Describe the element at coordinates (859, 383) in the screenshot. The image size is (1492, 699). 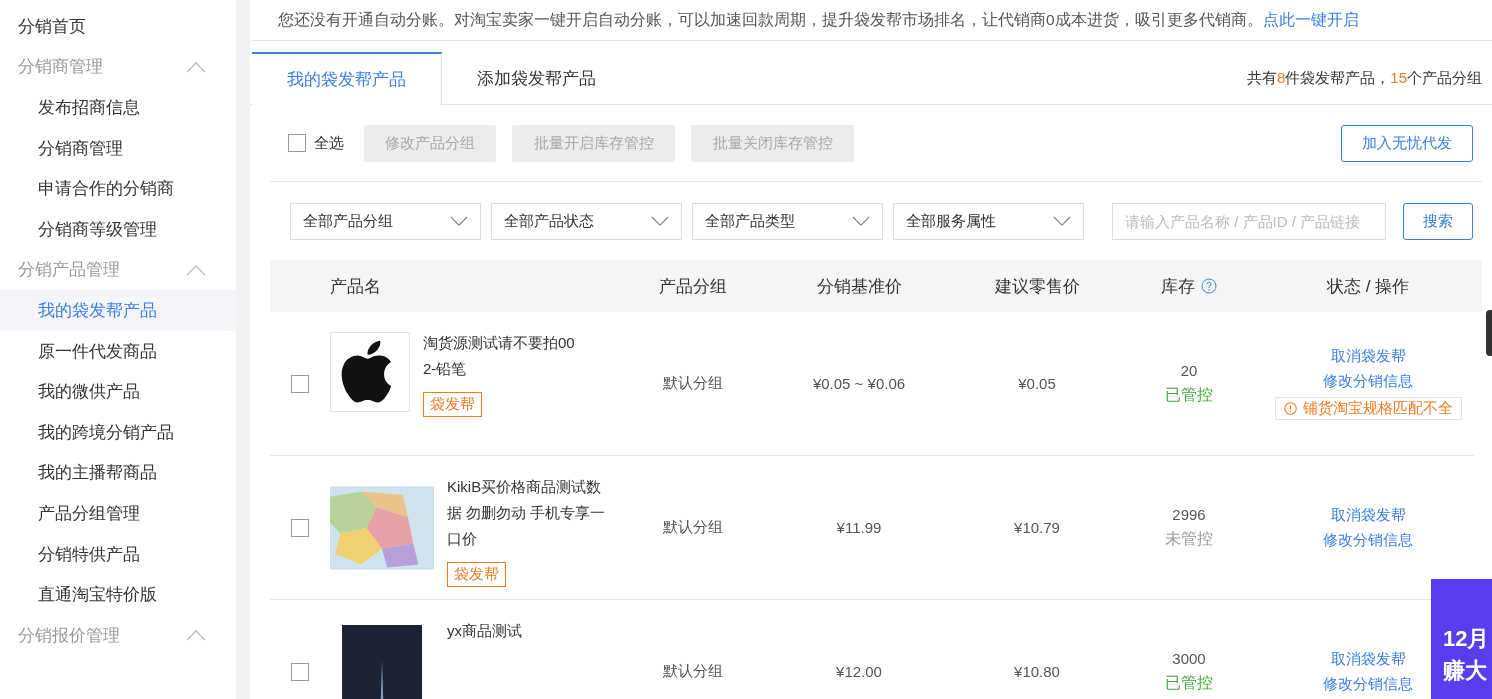
I see `base-price-cell: ¥0.05 ~ ¥0.06` at that location.